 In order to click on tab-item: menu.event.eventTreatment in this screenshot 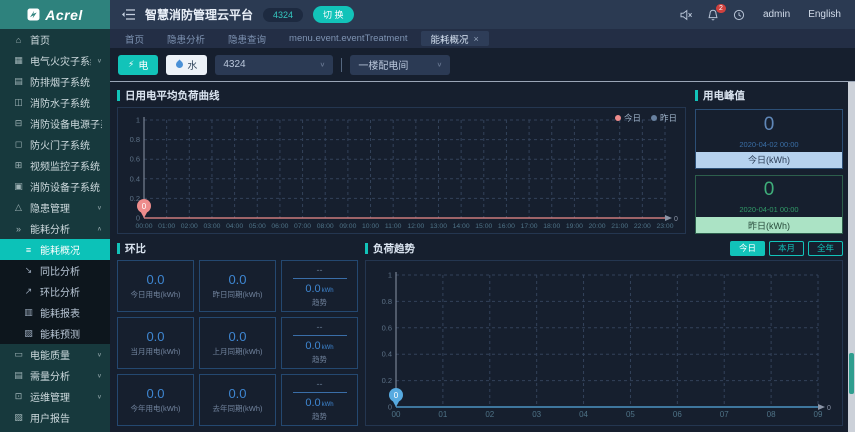, I will do `click(348, 38)`.